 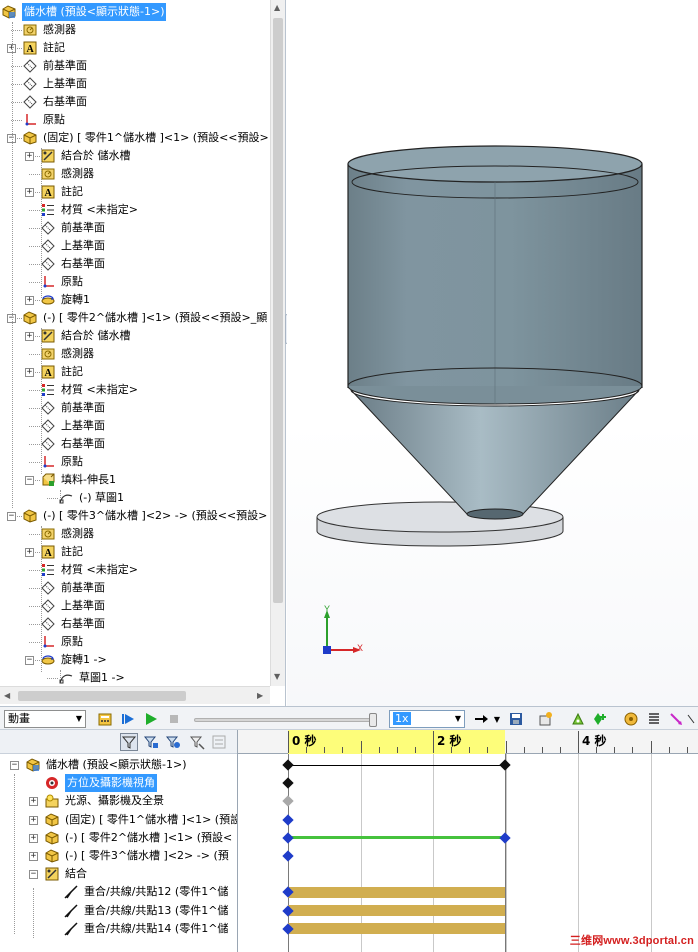 I want to click on toolbar-overflow, so click(x=691, y=719).